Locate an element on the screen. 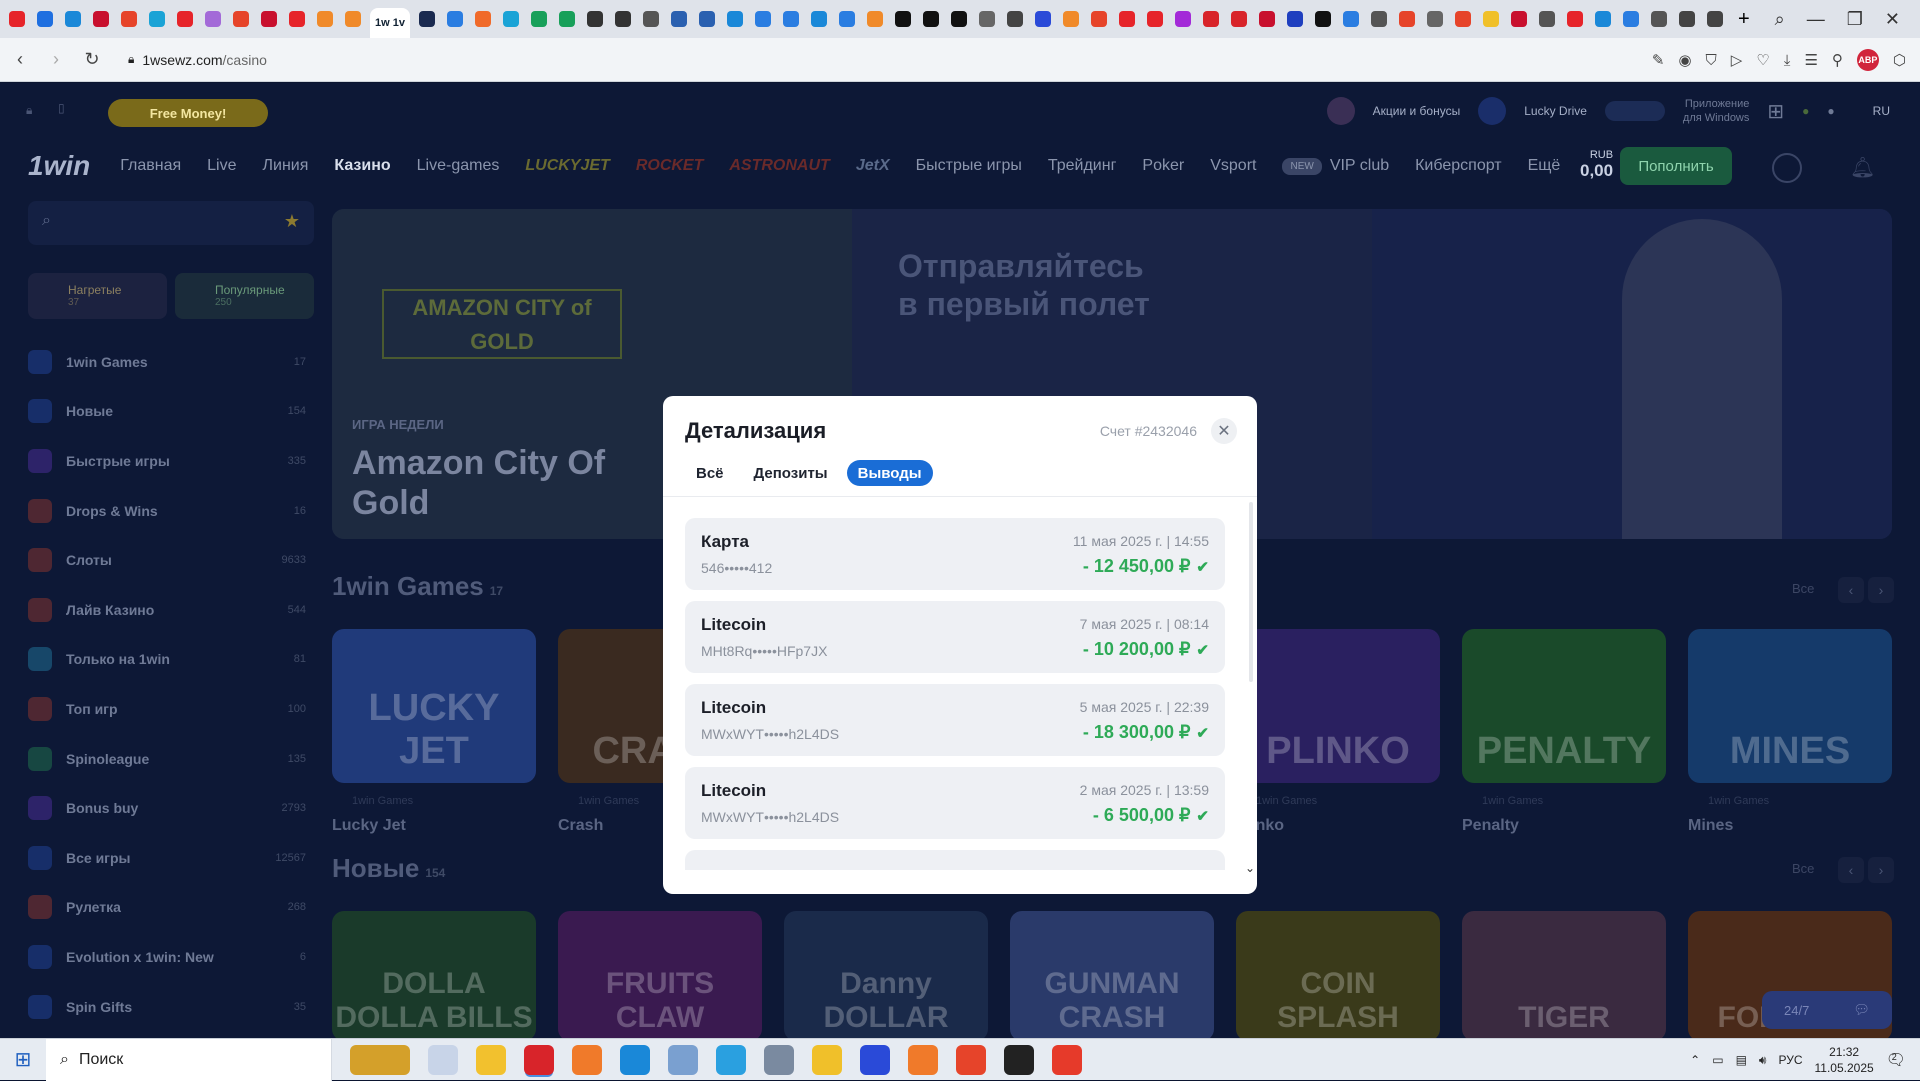 Image resolution: width=1920 pixels, height=1081 pixels. clock: 21:32 11.05.2025 is located at coordinates (1844, 1060).